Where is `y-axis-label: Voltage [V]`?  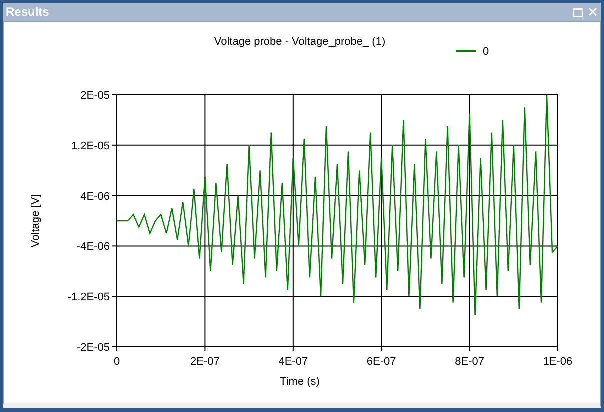
y-axis-label: Voltage [V] is located at coordinates (36, 221).